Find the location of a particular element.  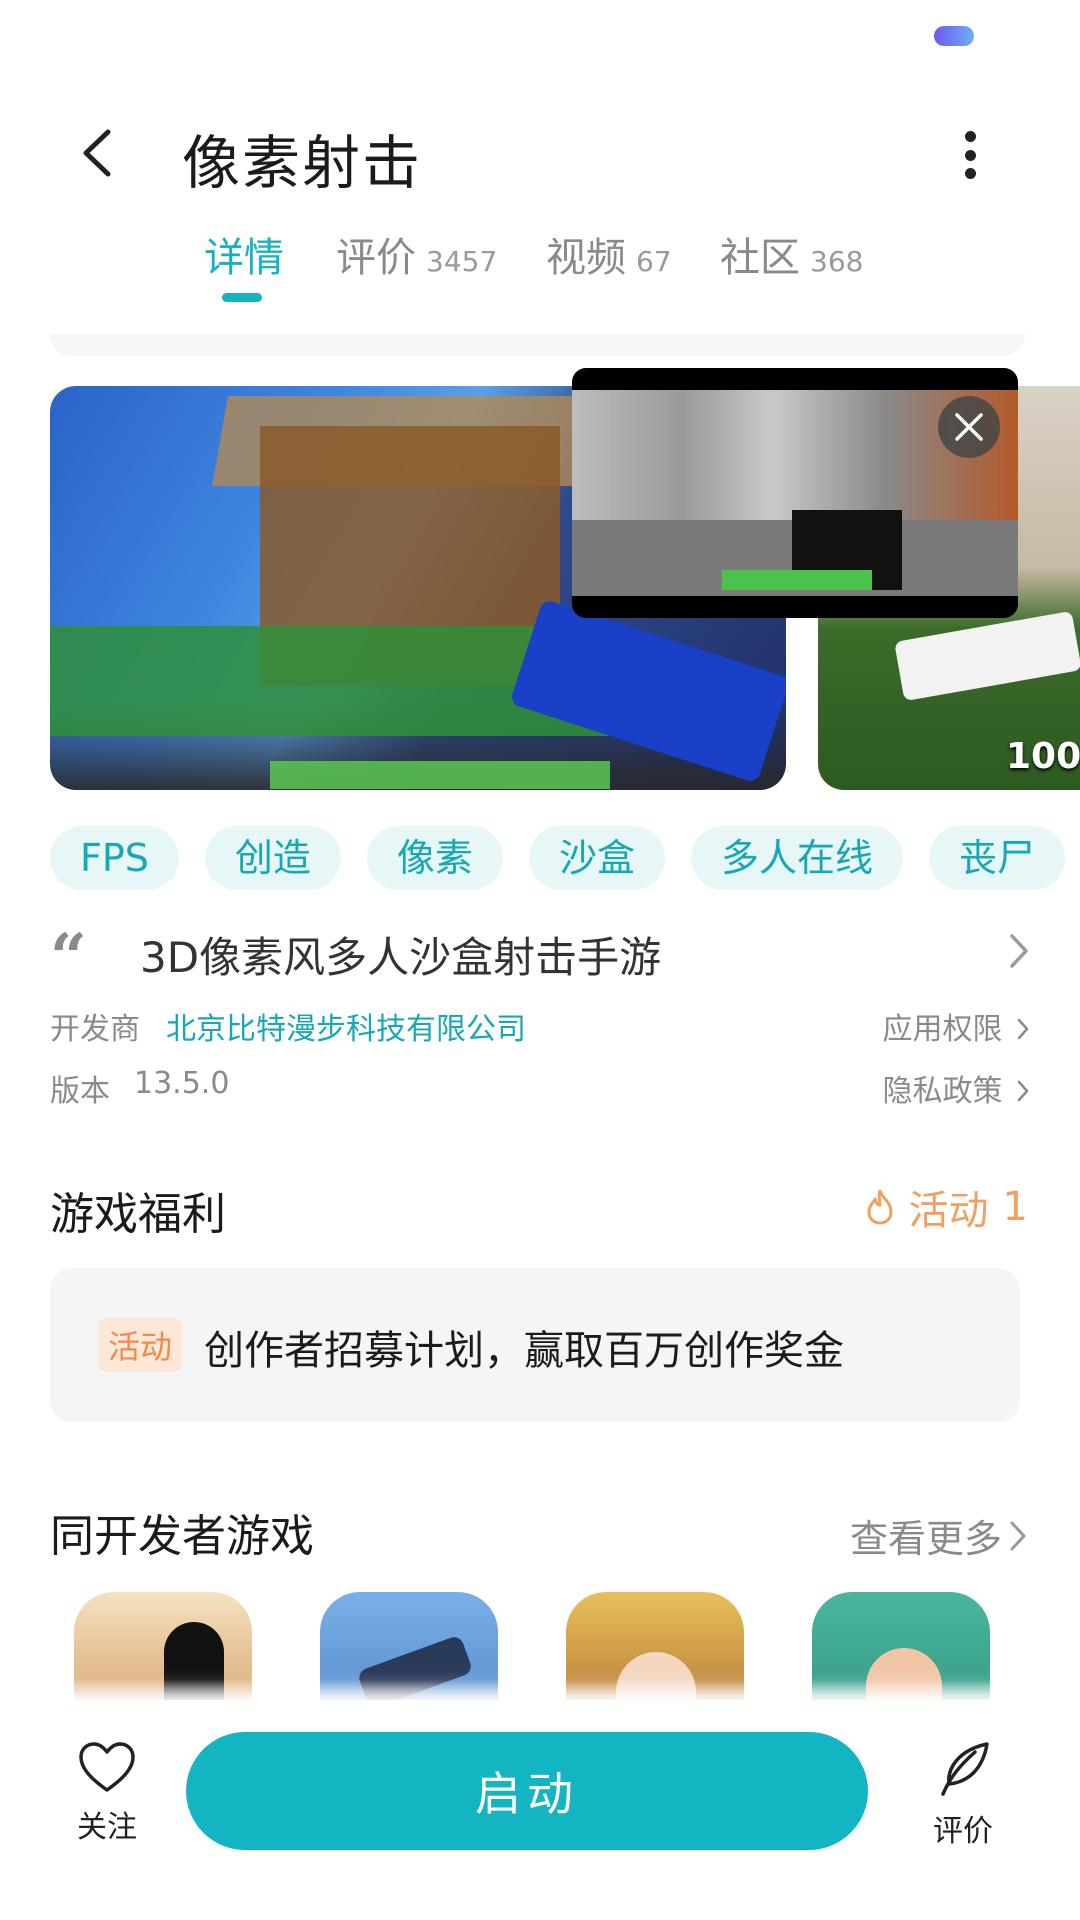

tag-chip: 沙盒 is located at coordinates (596, 858).